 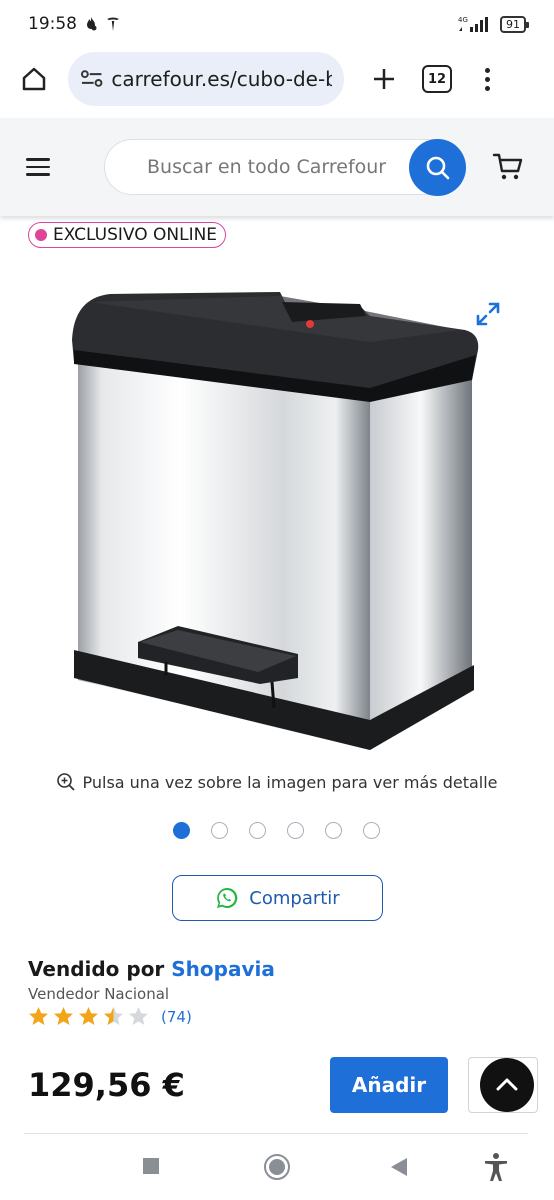 I want to click on cart-icon, so click(x=507, y=166).